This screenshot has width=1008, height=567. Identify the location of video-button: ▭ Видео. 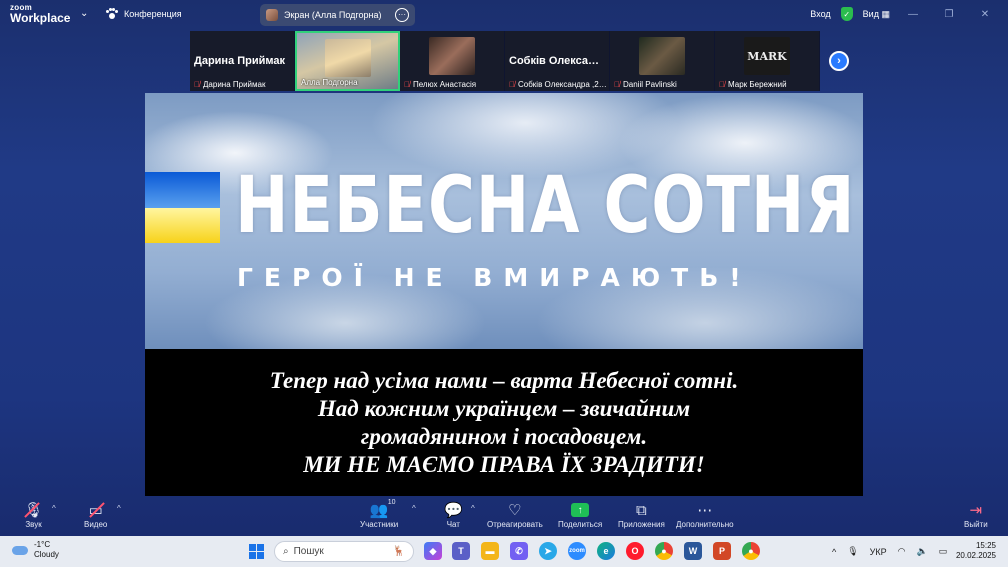
(95, 514).